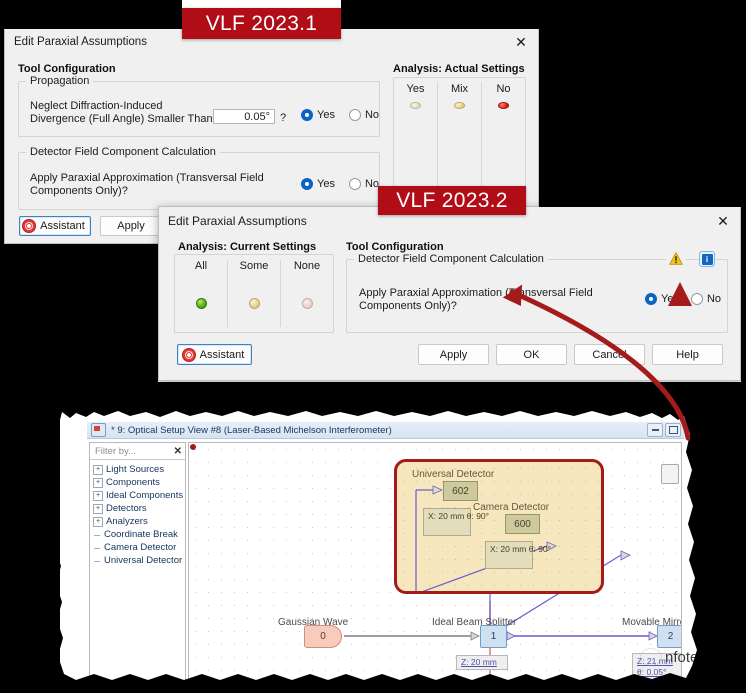 Image resolution: width=746 pixels, height=693 pixels. I want to click on current-col-all-header: All, so click(201, 266).